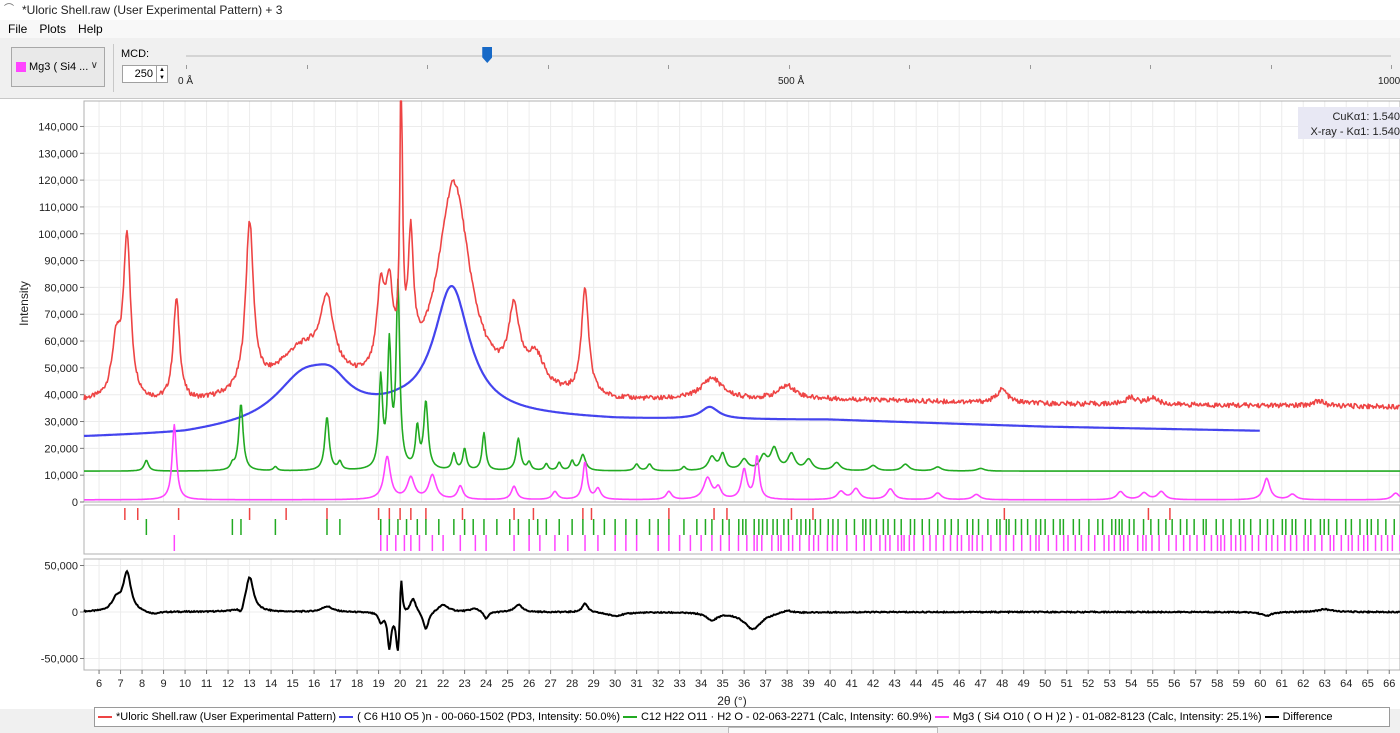 The width and height of the screenshot is (1400, 733). I want to click on x-tick-label: 23, so click(464, 684).